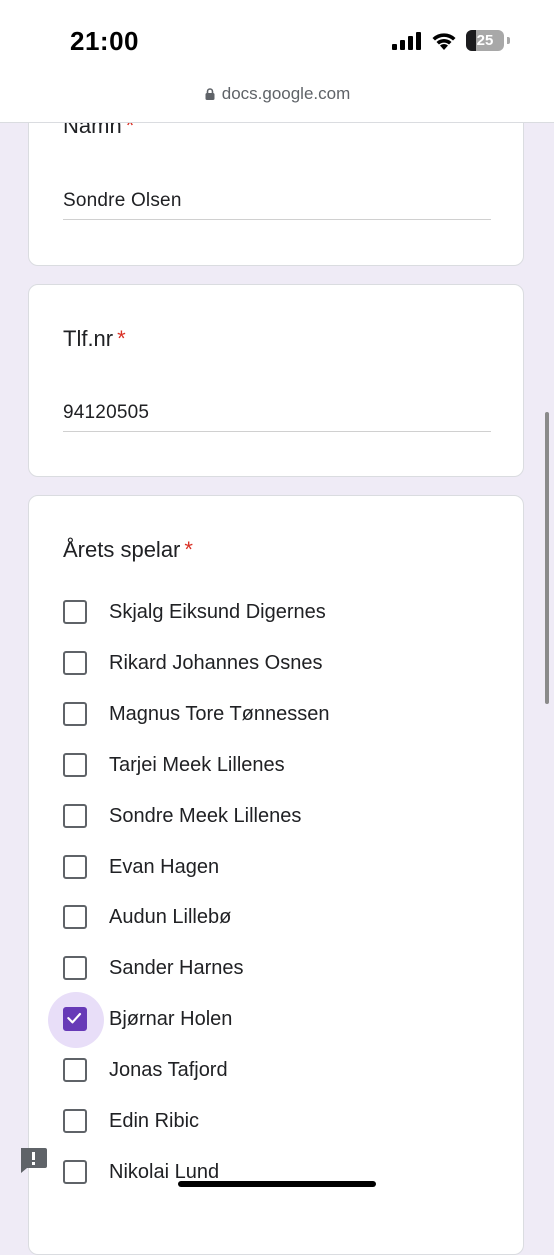 The image size is (554, 1255). I want to click on url-text: docs.google.com, so click(286, 93).